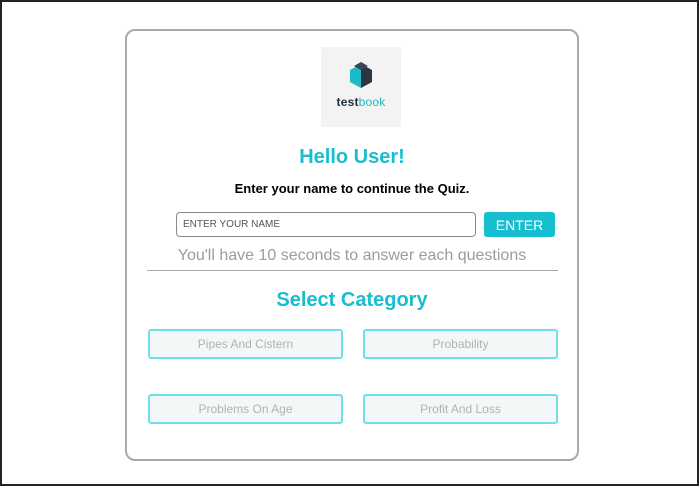  Describe the element at coordinates (352, 300) in the screenshot. I see `category-title: Select Category` at that location.